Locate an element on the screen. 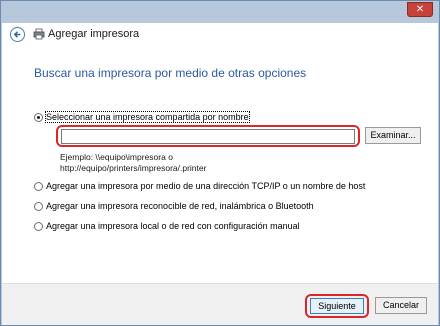 This screenshot has width=440, height=326. back-button is located at coordinates (17, 34).